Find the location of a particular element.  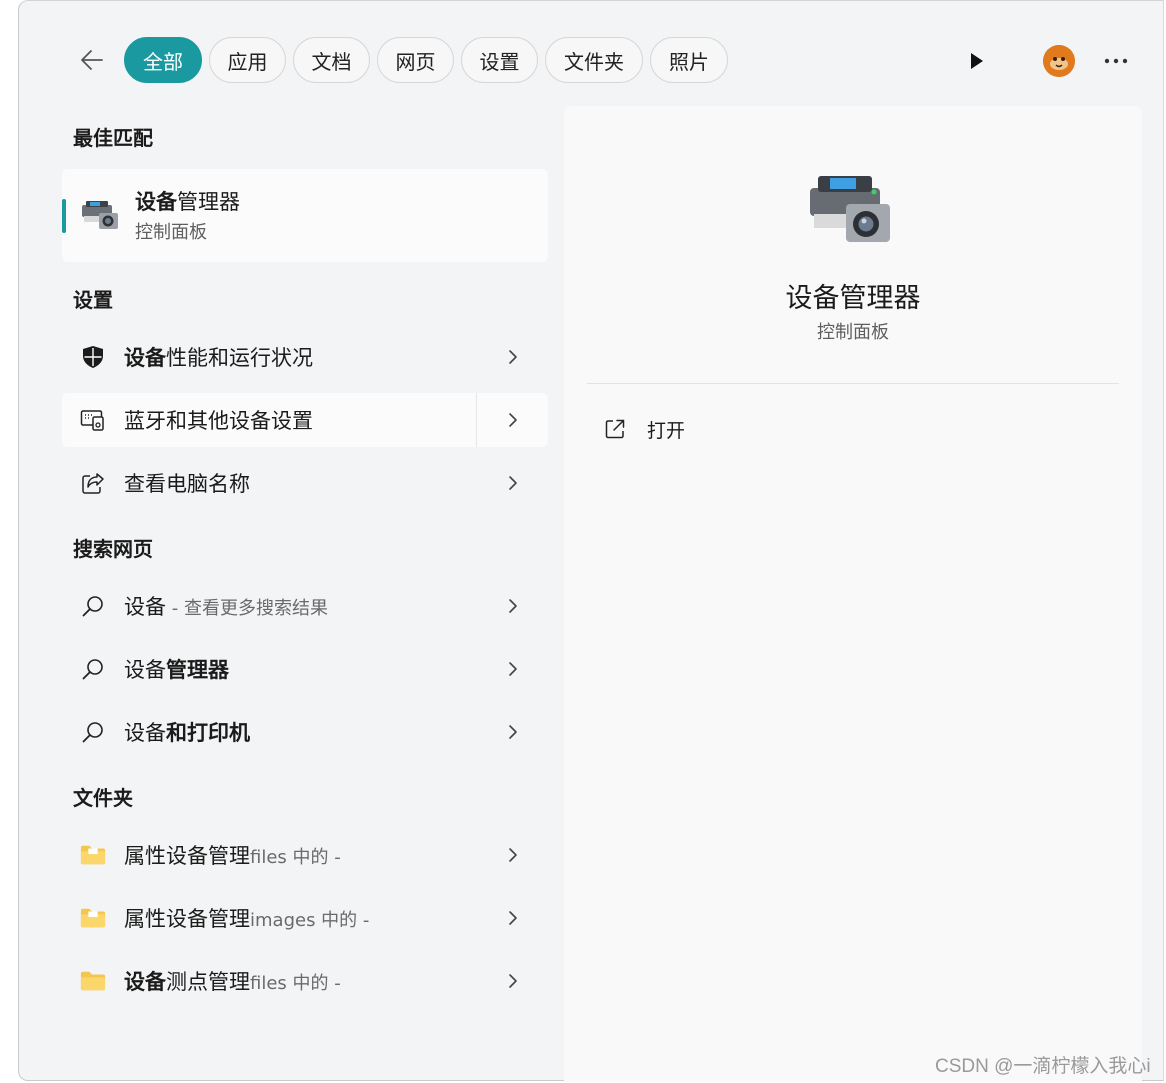

tab-documents: 文档 is located at coordinates (331, 60).